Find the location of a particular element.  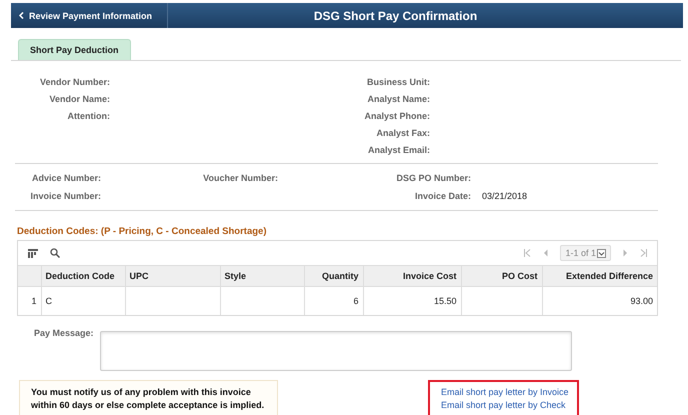

column-header: Style is located at coordinates (262, 276).